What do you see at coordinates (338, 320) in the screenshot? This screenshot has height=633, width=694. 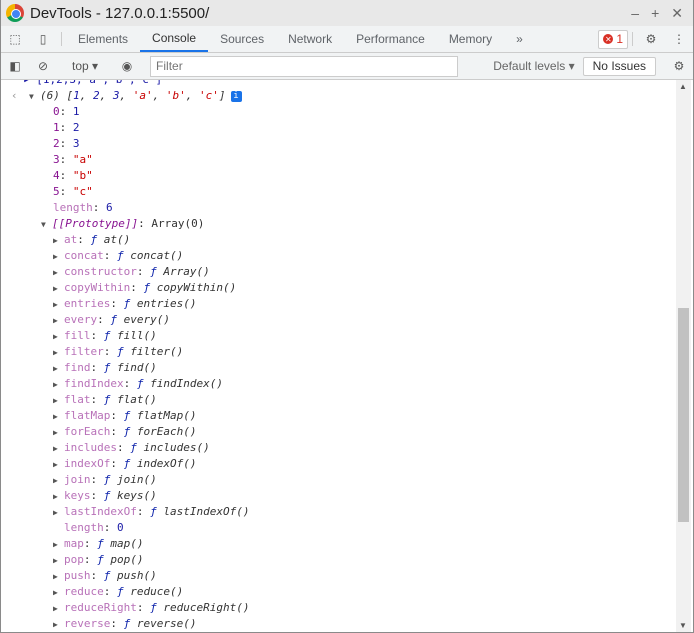 I see `prototype-method: ▶ every: ƒ every()` at bounding box center [338, 320].